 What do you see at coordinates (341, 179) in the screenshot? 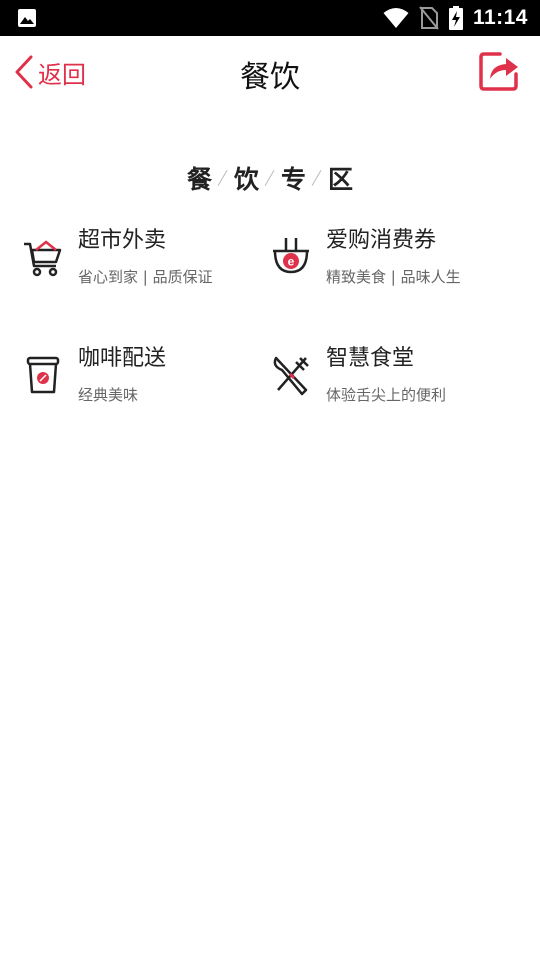
I see `section-title-char: 区` at bounding box center [341, 179].